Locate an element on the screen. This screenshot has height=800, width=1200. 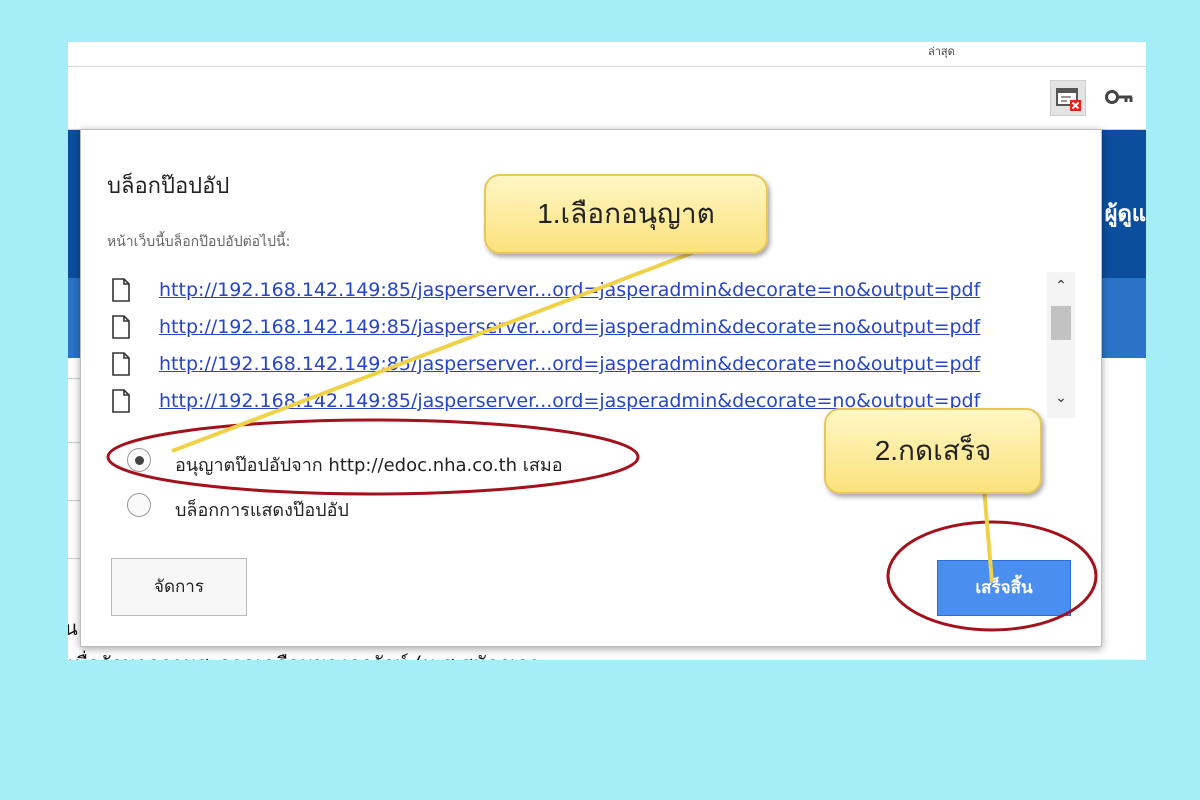
radio-label: บล็อกการแสดงป๊อปอัป is located at coordinates (262, 510).